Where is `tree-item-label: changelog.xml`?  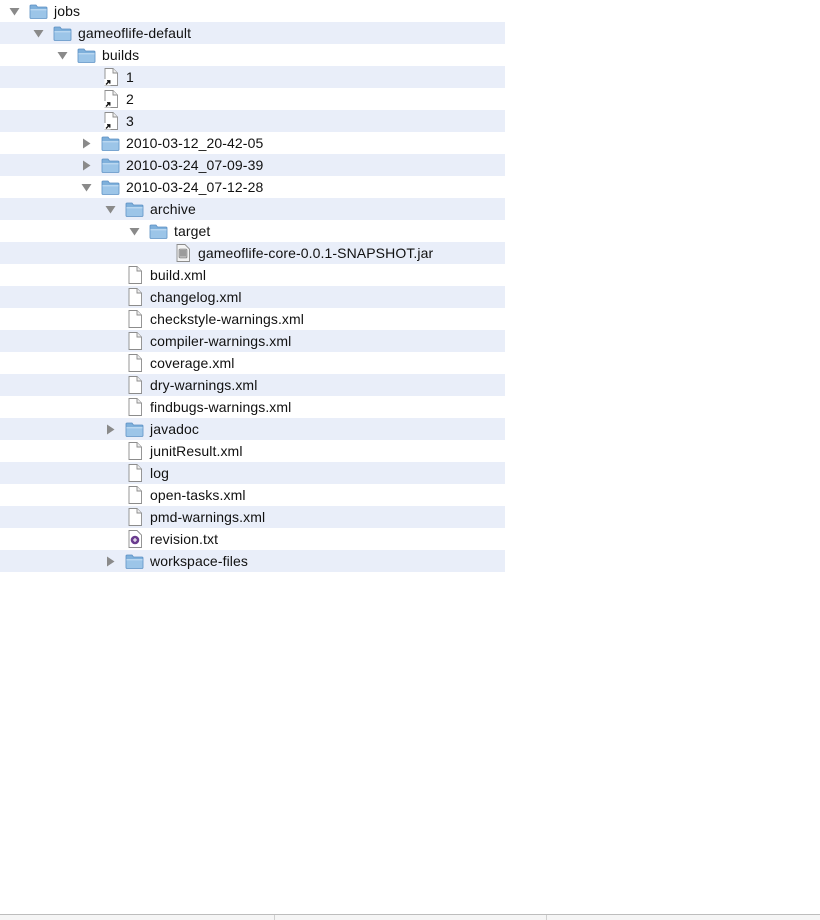
tree-item-label: changelog.xml is located at coordinates (196, 297).